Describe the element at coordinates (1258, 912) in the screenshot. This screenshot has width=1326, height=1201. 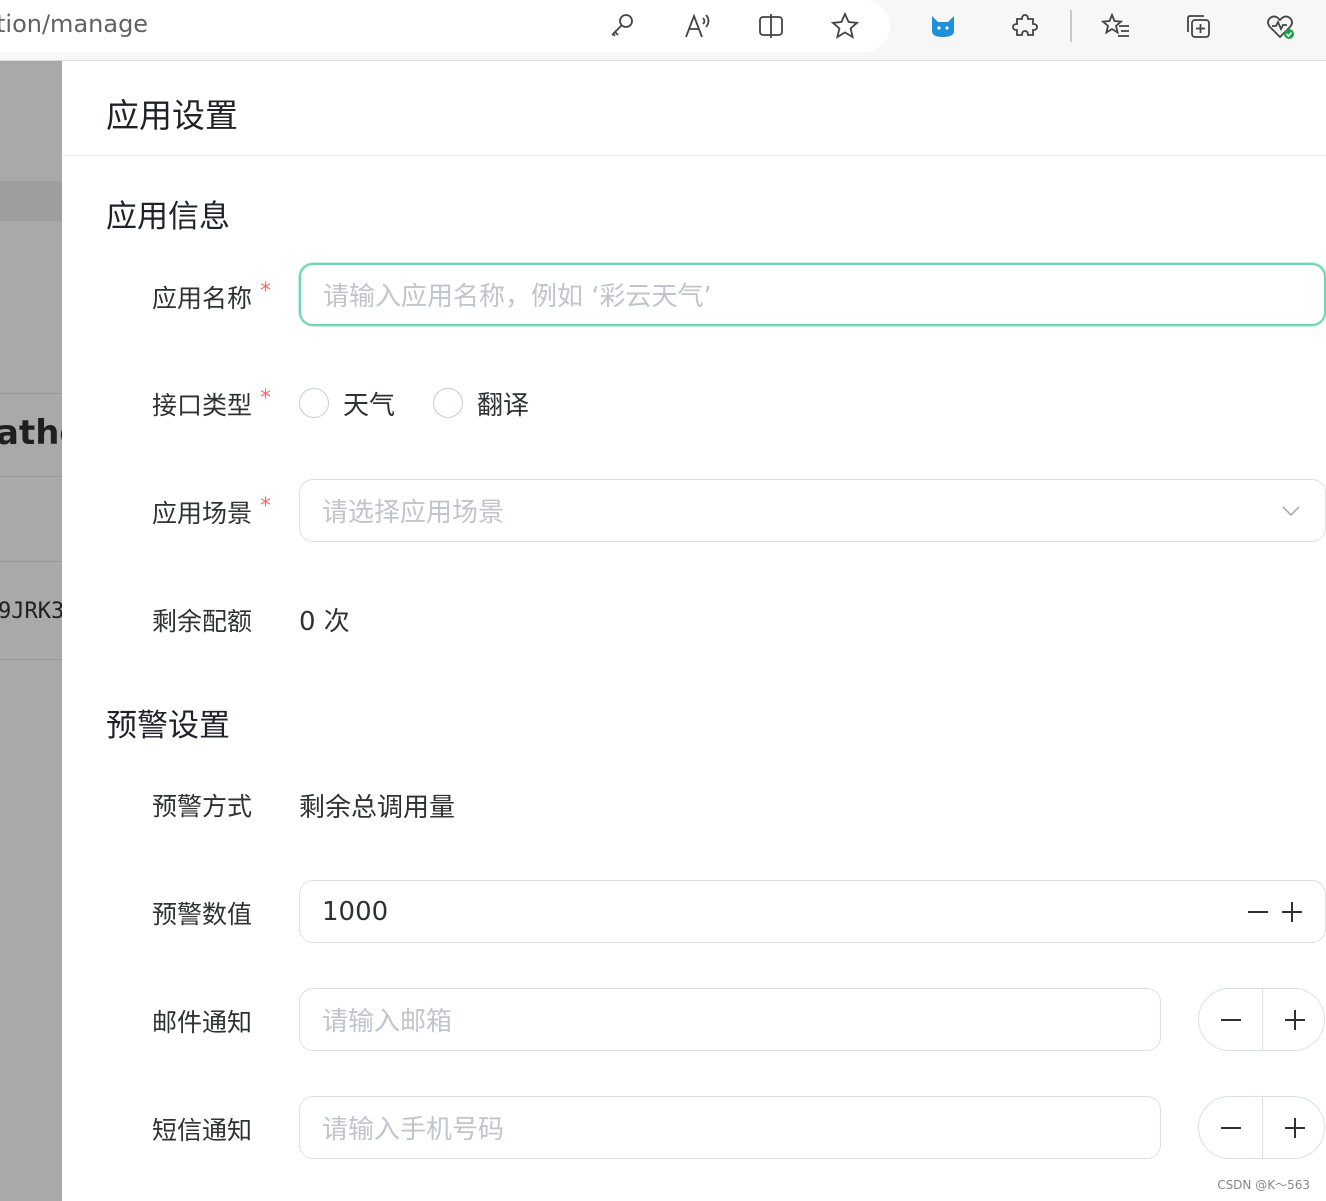
I see `decrease-icon` at that location.